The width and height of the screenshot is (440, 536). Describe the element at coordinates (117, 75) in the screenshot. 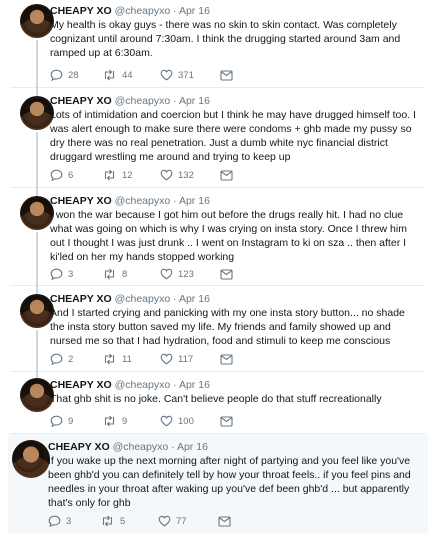

I see `retweet-button: 44` at that location.